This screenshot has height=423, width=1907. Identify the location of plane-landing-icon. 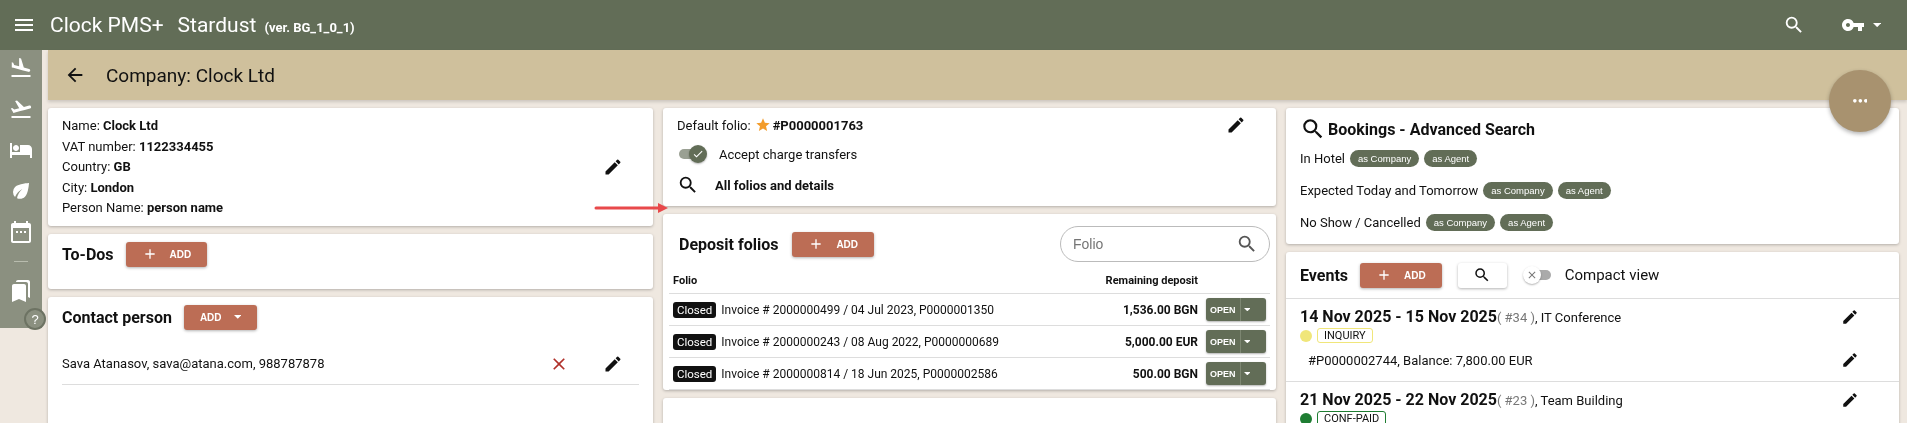
(21, 68).